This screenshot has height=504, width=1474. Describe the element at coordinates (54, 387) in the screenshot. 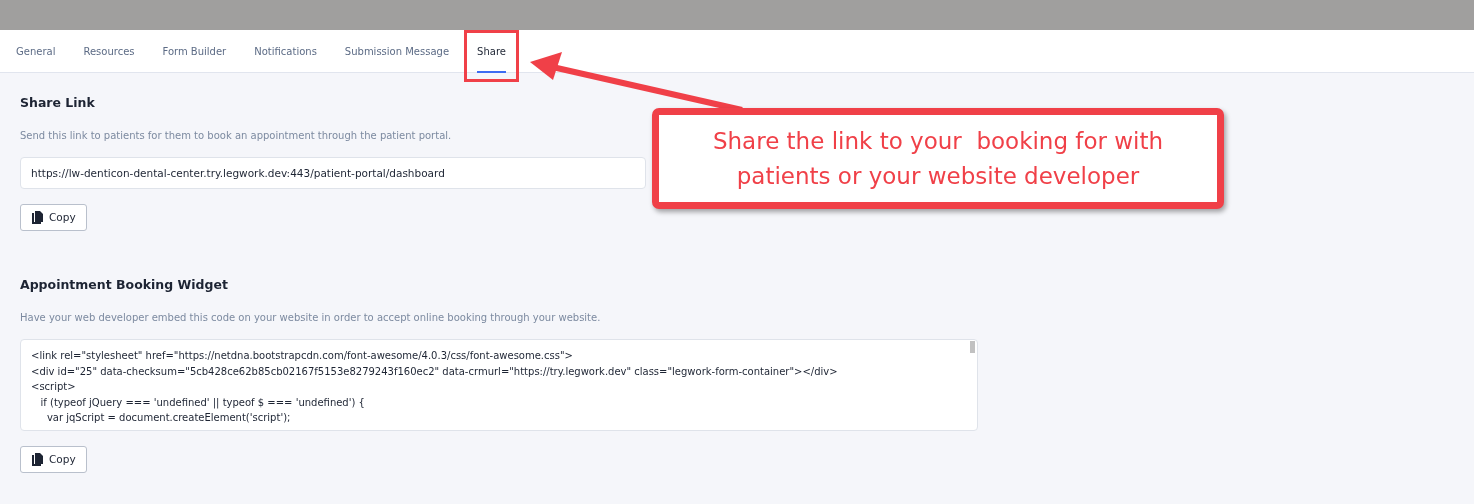

I see `code-line: <script>` at that location.